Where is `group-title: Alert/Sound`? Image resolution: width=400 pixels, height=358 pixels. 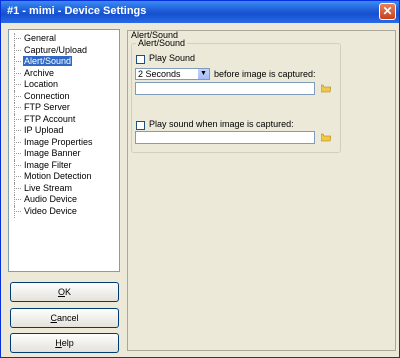 group-title: Alert/Sound is located at coordinates (162, 43).